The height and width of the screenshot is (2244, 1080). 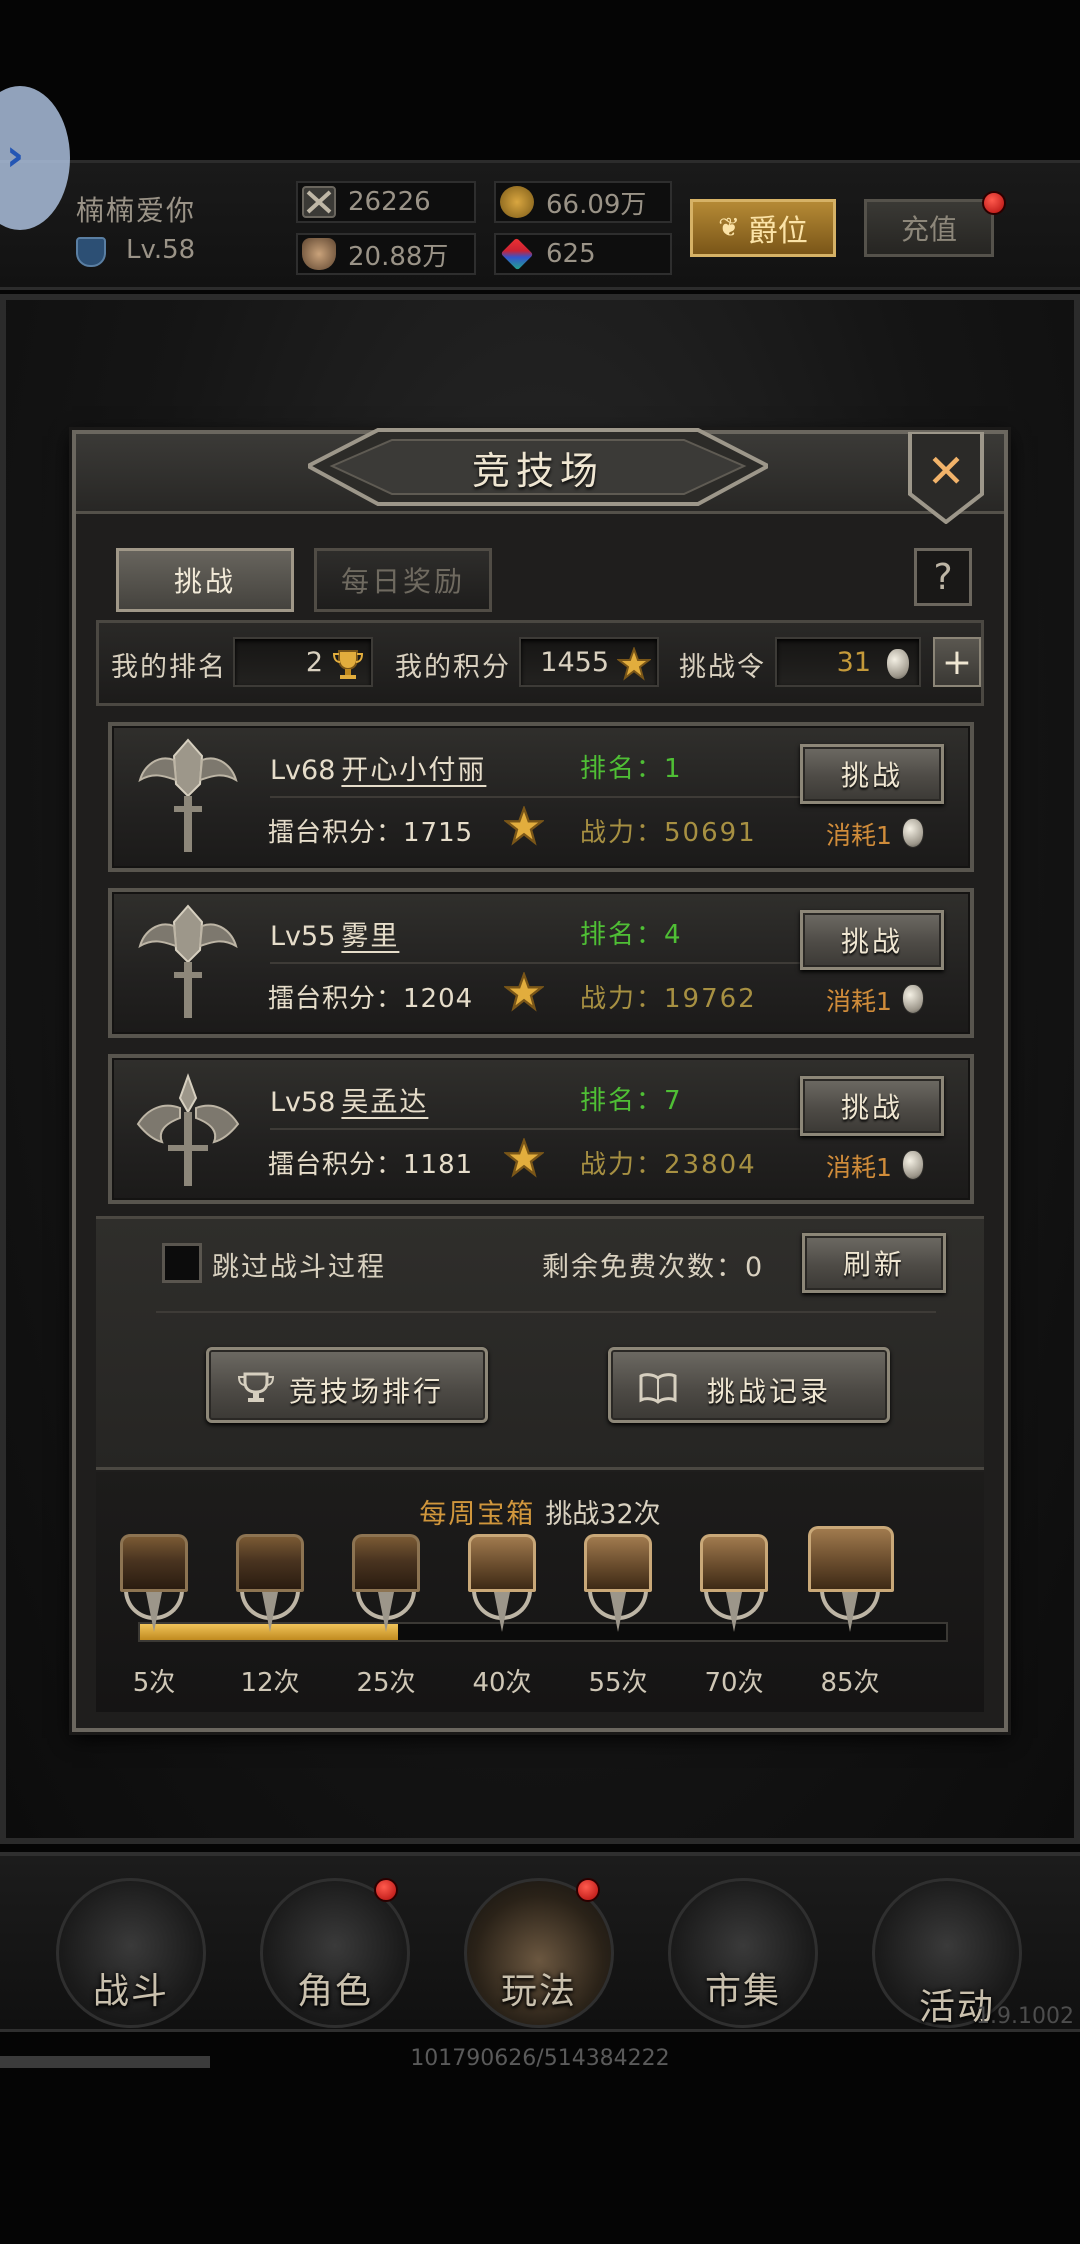 I want to click on nav-battle-label: 战斗, so click(x=130, y=1991).